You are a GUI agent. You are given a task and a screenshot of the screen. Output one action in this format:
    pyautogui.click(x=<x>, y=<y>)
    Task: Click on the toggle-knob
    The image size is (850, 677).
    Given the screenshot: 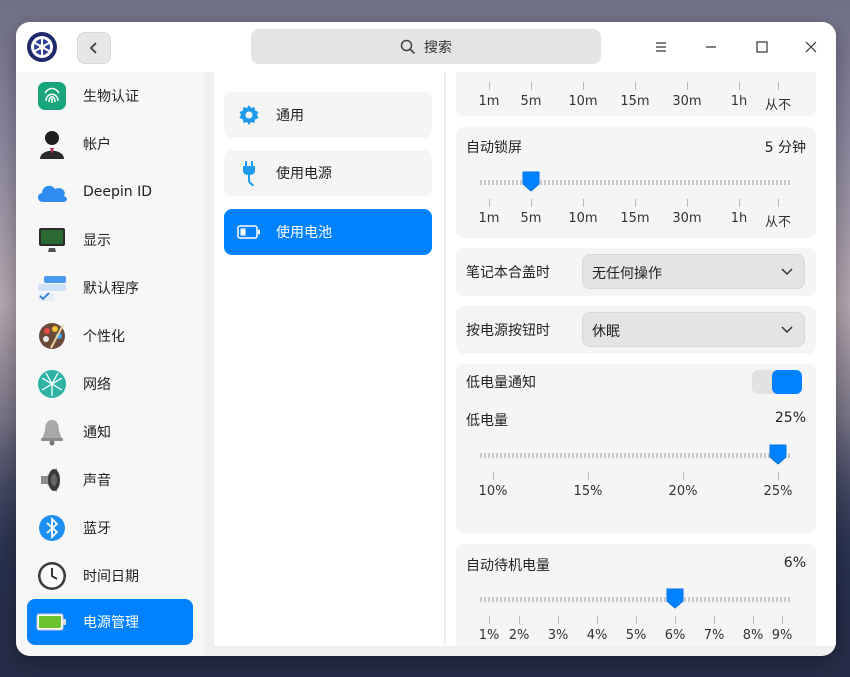 What is the action you would take?
    pyautogui.click(x=787, y=382)
    